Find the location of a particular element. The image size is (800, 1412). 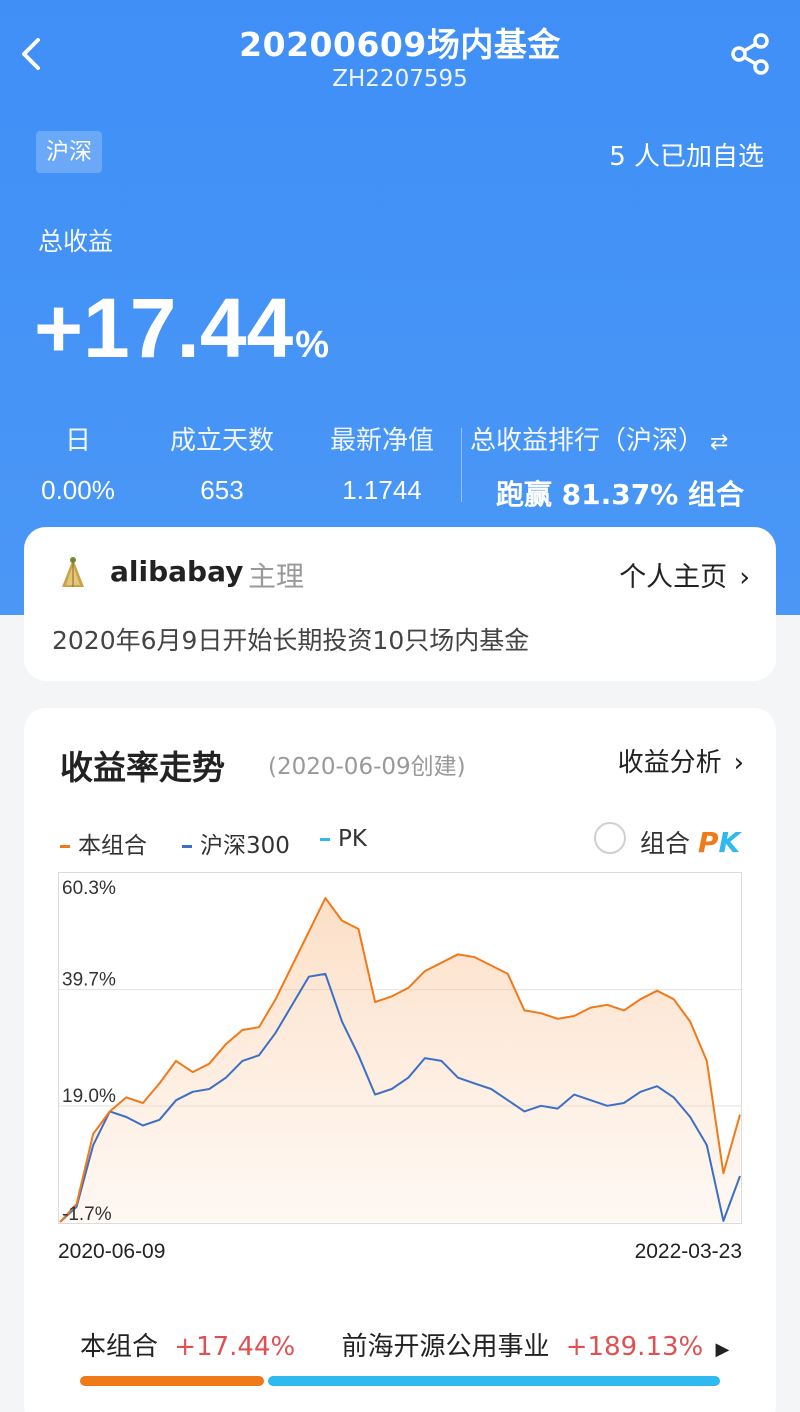

compare-bar-other is located at coordinates (494, 1381).